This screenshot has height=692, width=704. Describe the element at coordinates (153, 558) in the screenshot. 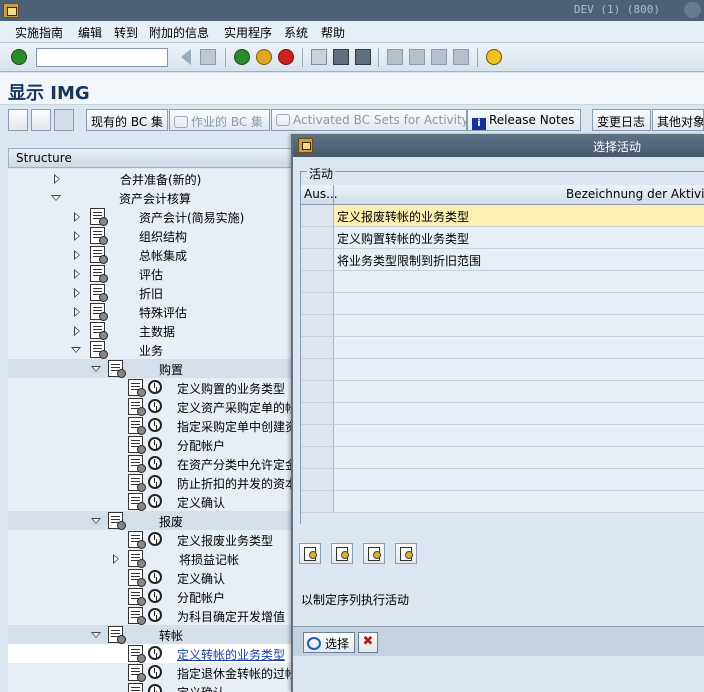

I see `tree-node: 将损益记帐` at that location.